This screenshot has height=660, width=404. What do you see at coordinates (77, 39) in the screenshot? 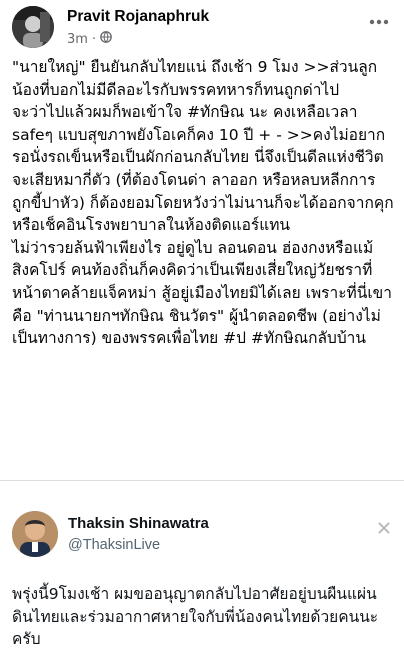
I see `post-time: 3m` at bounding box center [77, 39].